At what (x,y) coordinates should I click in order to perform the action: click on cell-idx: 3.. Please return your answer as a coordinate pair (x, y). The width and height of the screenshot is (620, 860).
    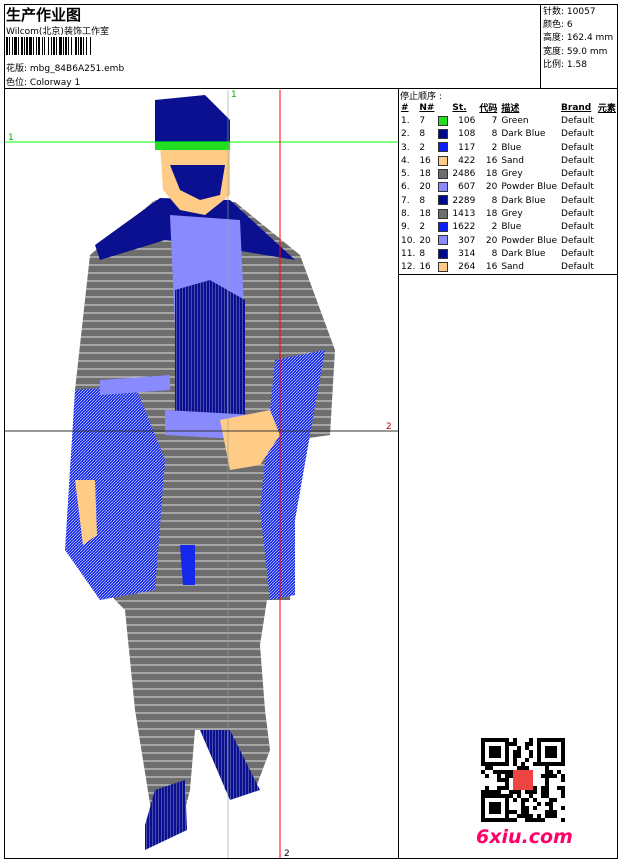
    Looking at the image, I should click on (405, 147).